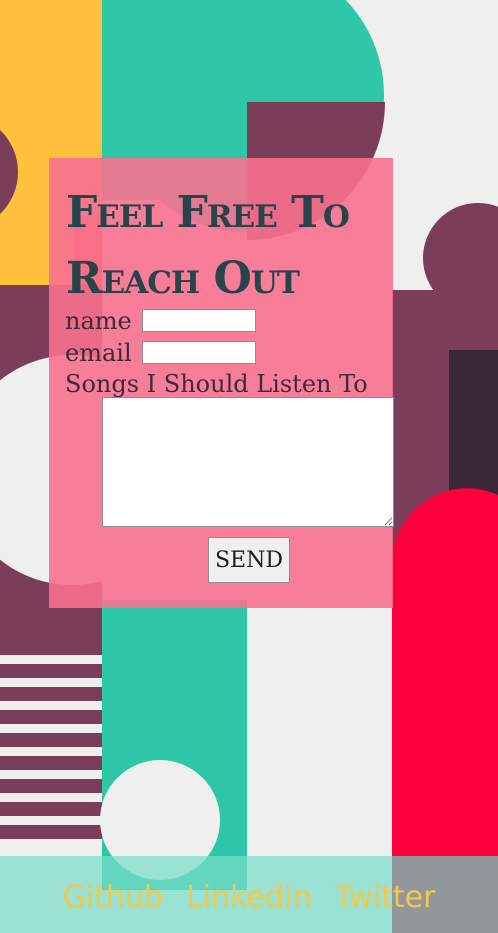  Describe the element at coordinates (183, 278) in the screenshot. I see `title-line-2: Reach Out` at that location.